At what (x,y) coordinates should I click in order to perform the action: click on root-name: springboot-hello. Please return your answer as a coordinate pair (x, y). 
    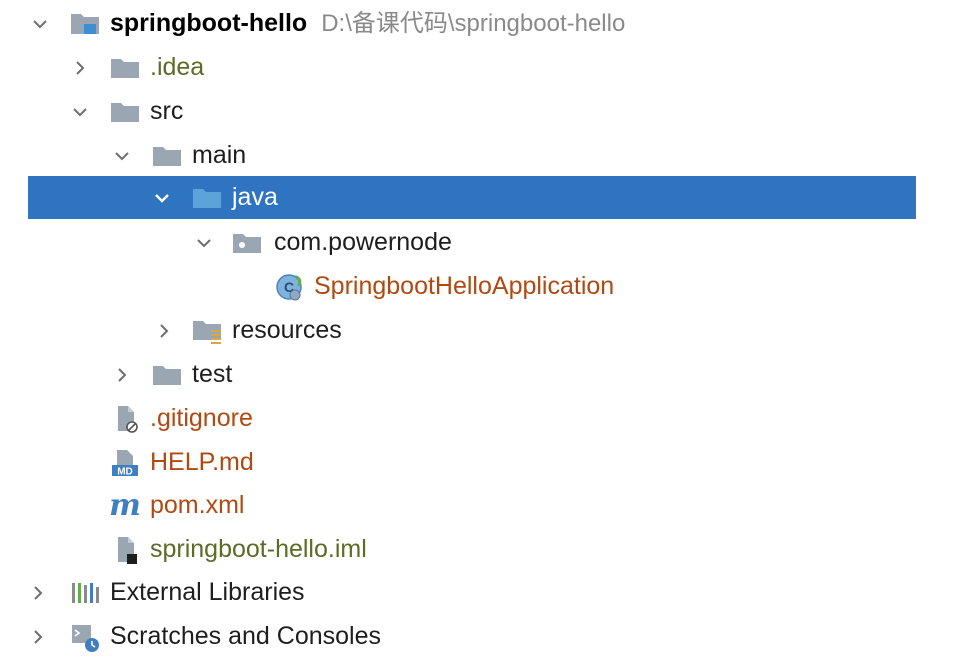
    Looking at the image, I should click on (209, 23).